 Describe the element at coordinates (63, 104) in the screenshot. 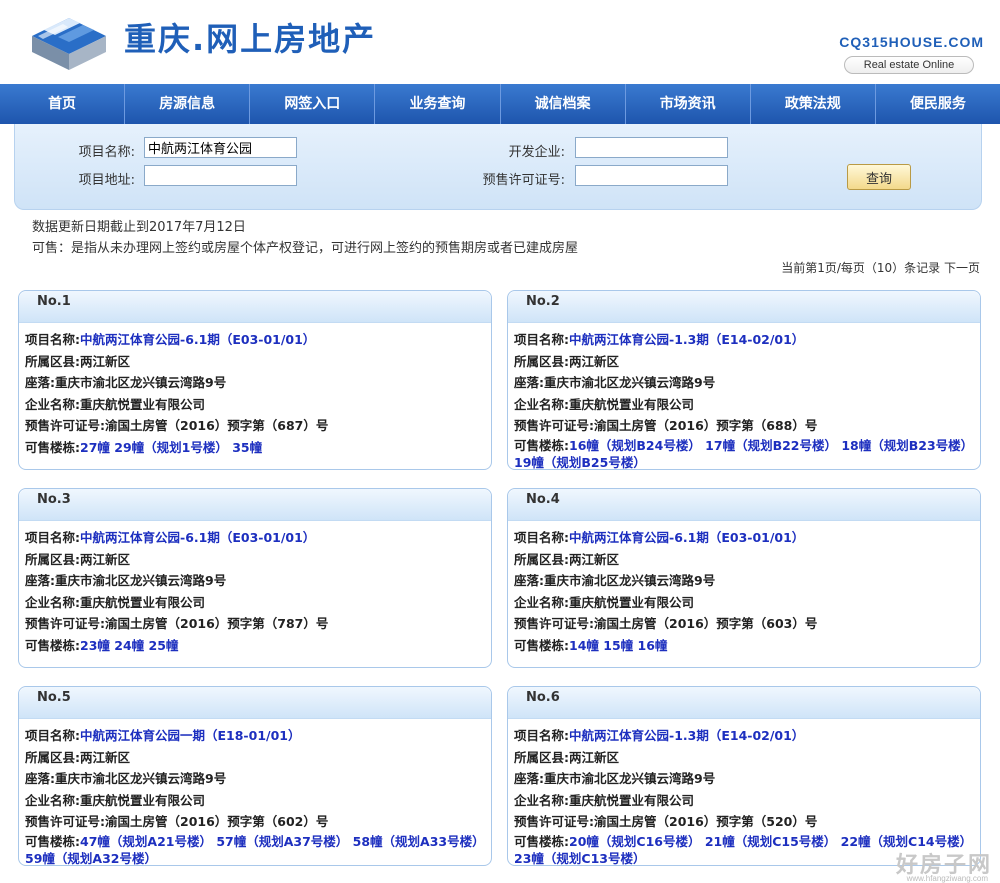

I see `nav-home: 首页` at that location.